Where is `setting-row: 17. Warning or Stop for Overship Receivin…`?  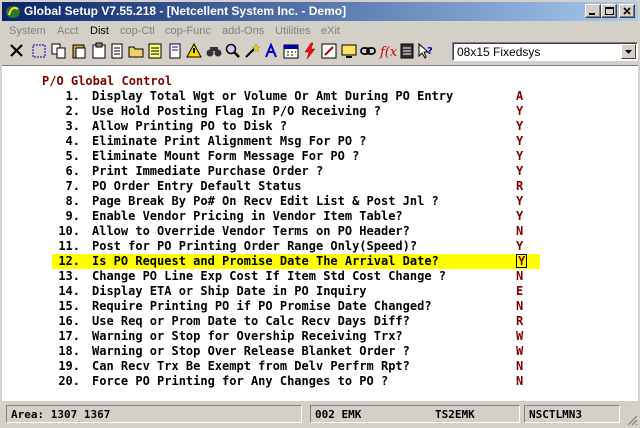 setting-row: 17. Warning or Stop for Overship Receivin… is located at coordinates (320, 336).